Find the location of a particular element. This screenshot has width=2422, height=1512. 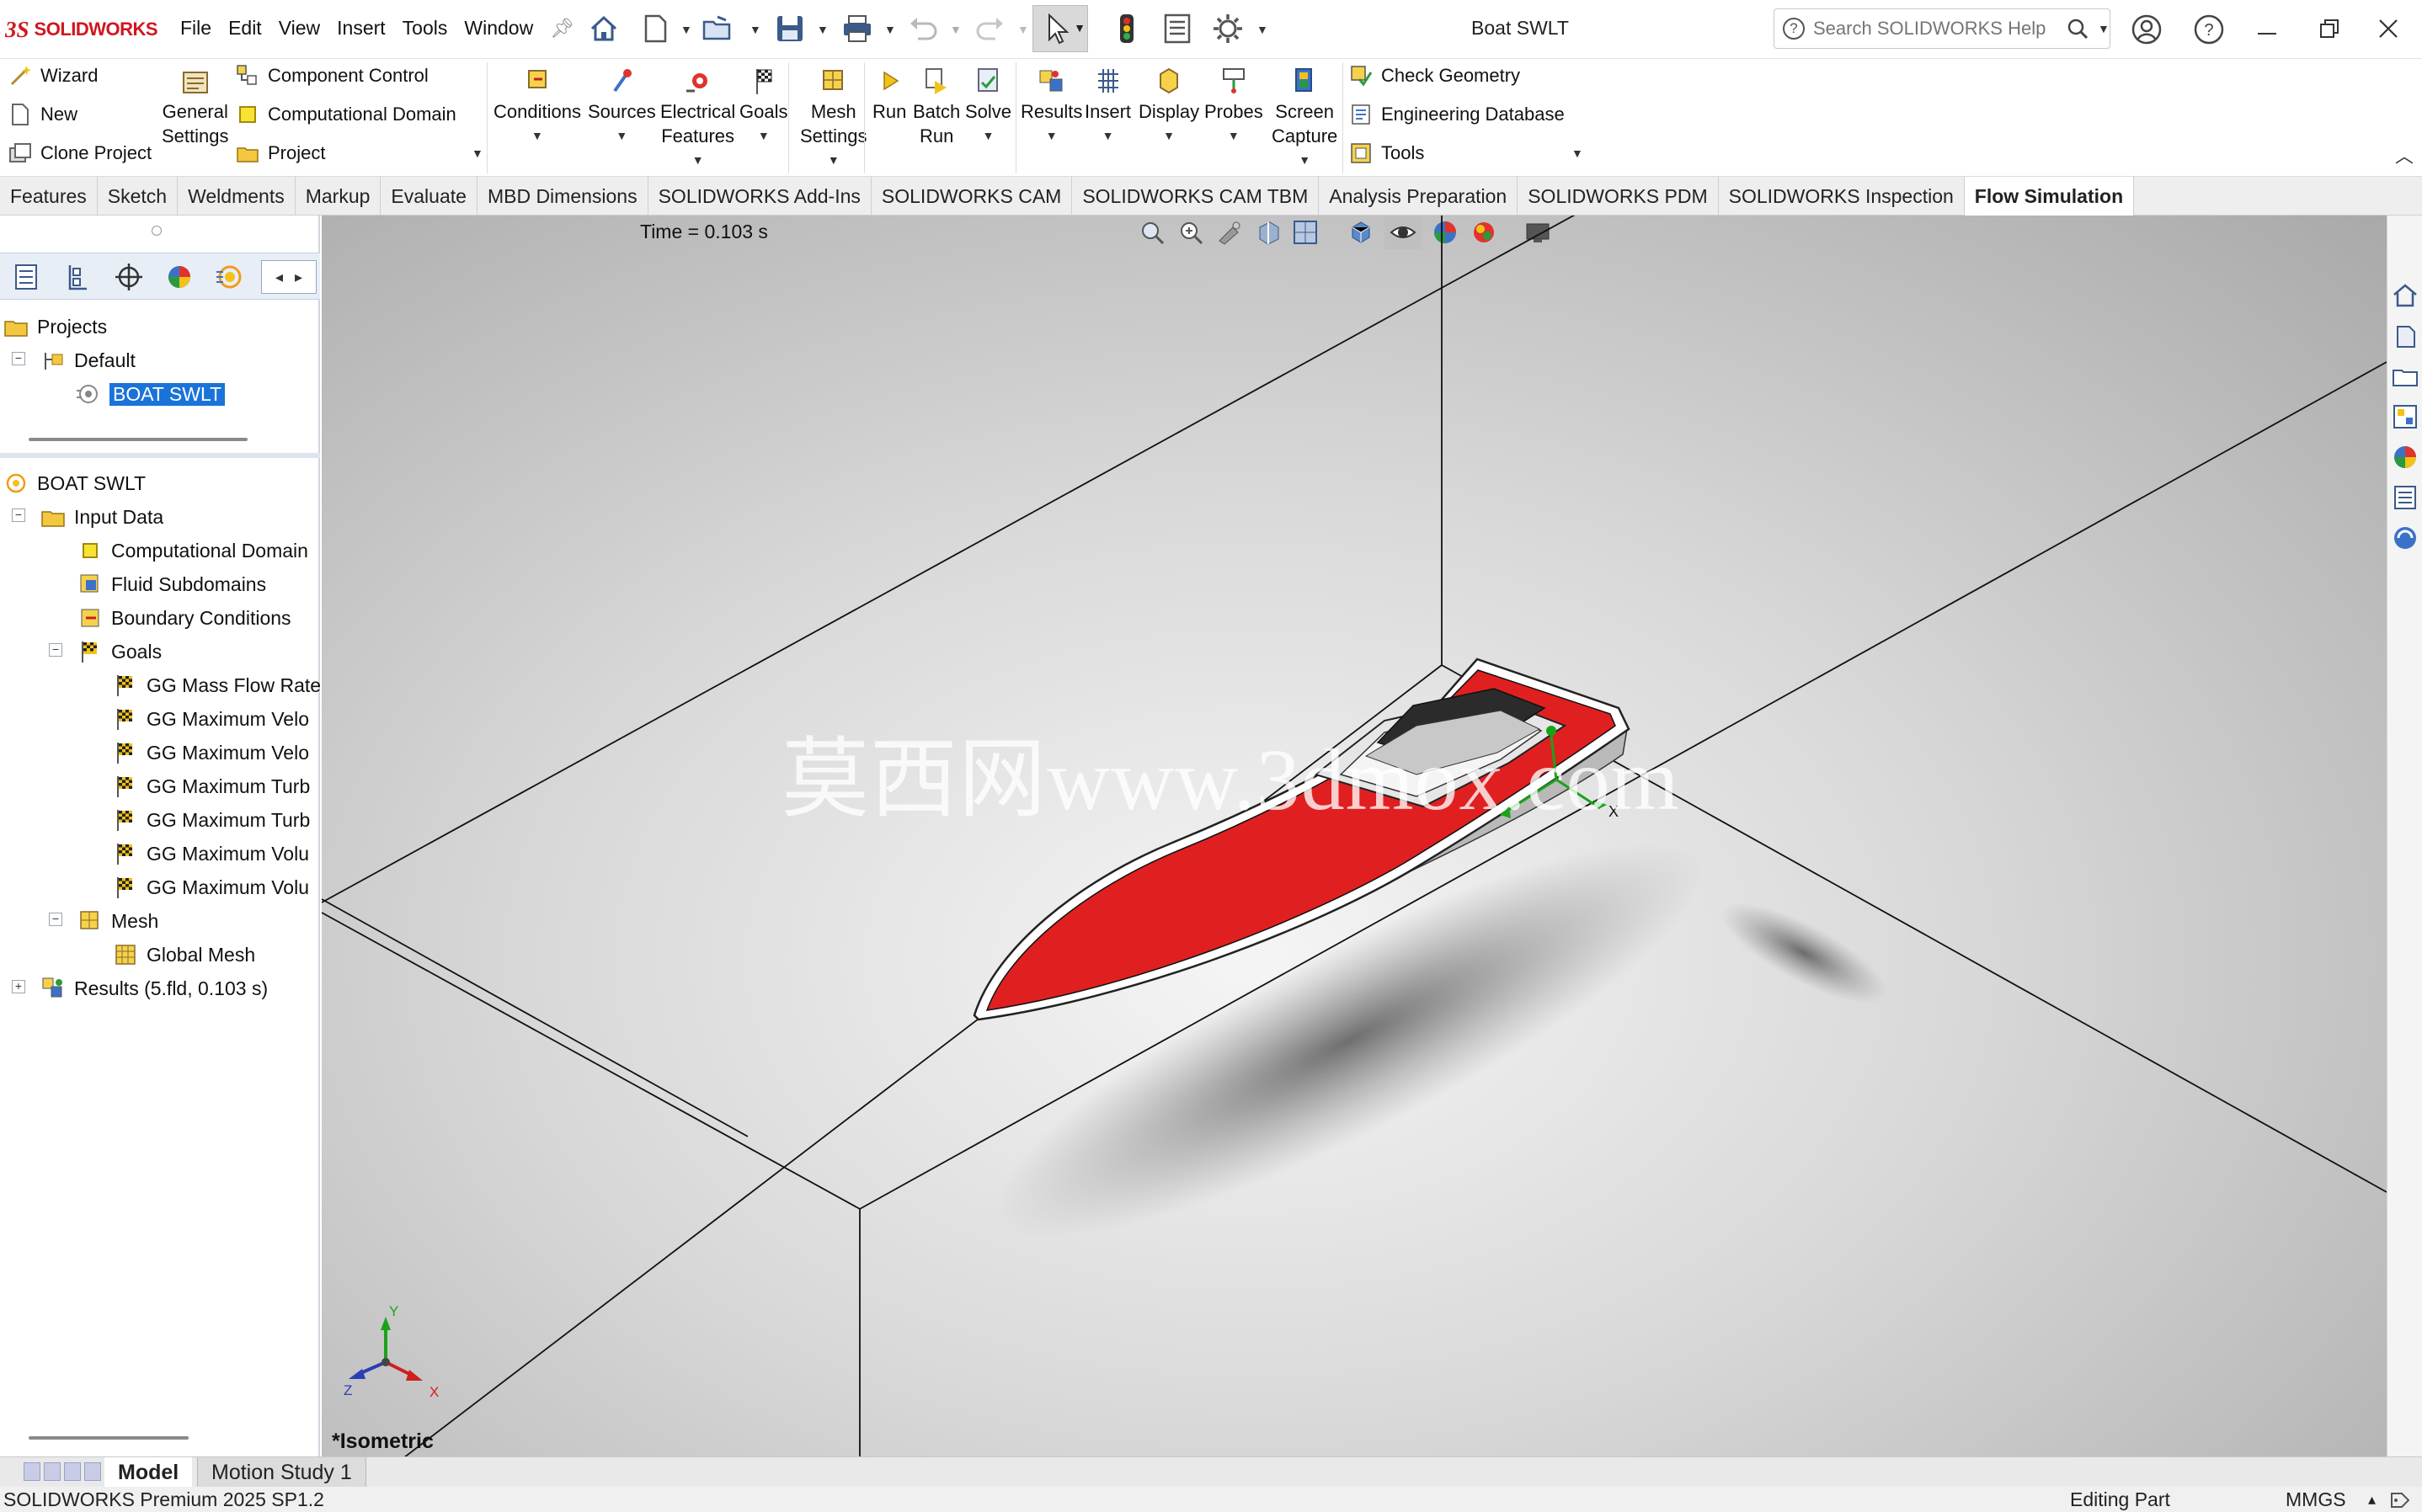

conditions-dropdown-chevron-icon: ▼ is located at coordinates (537, 136).